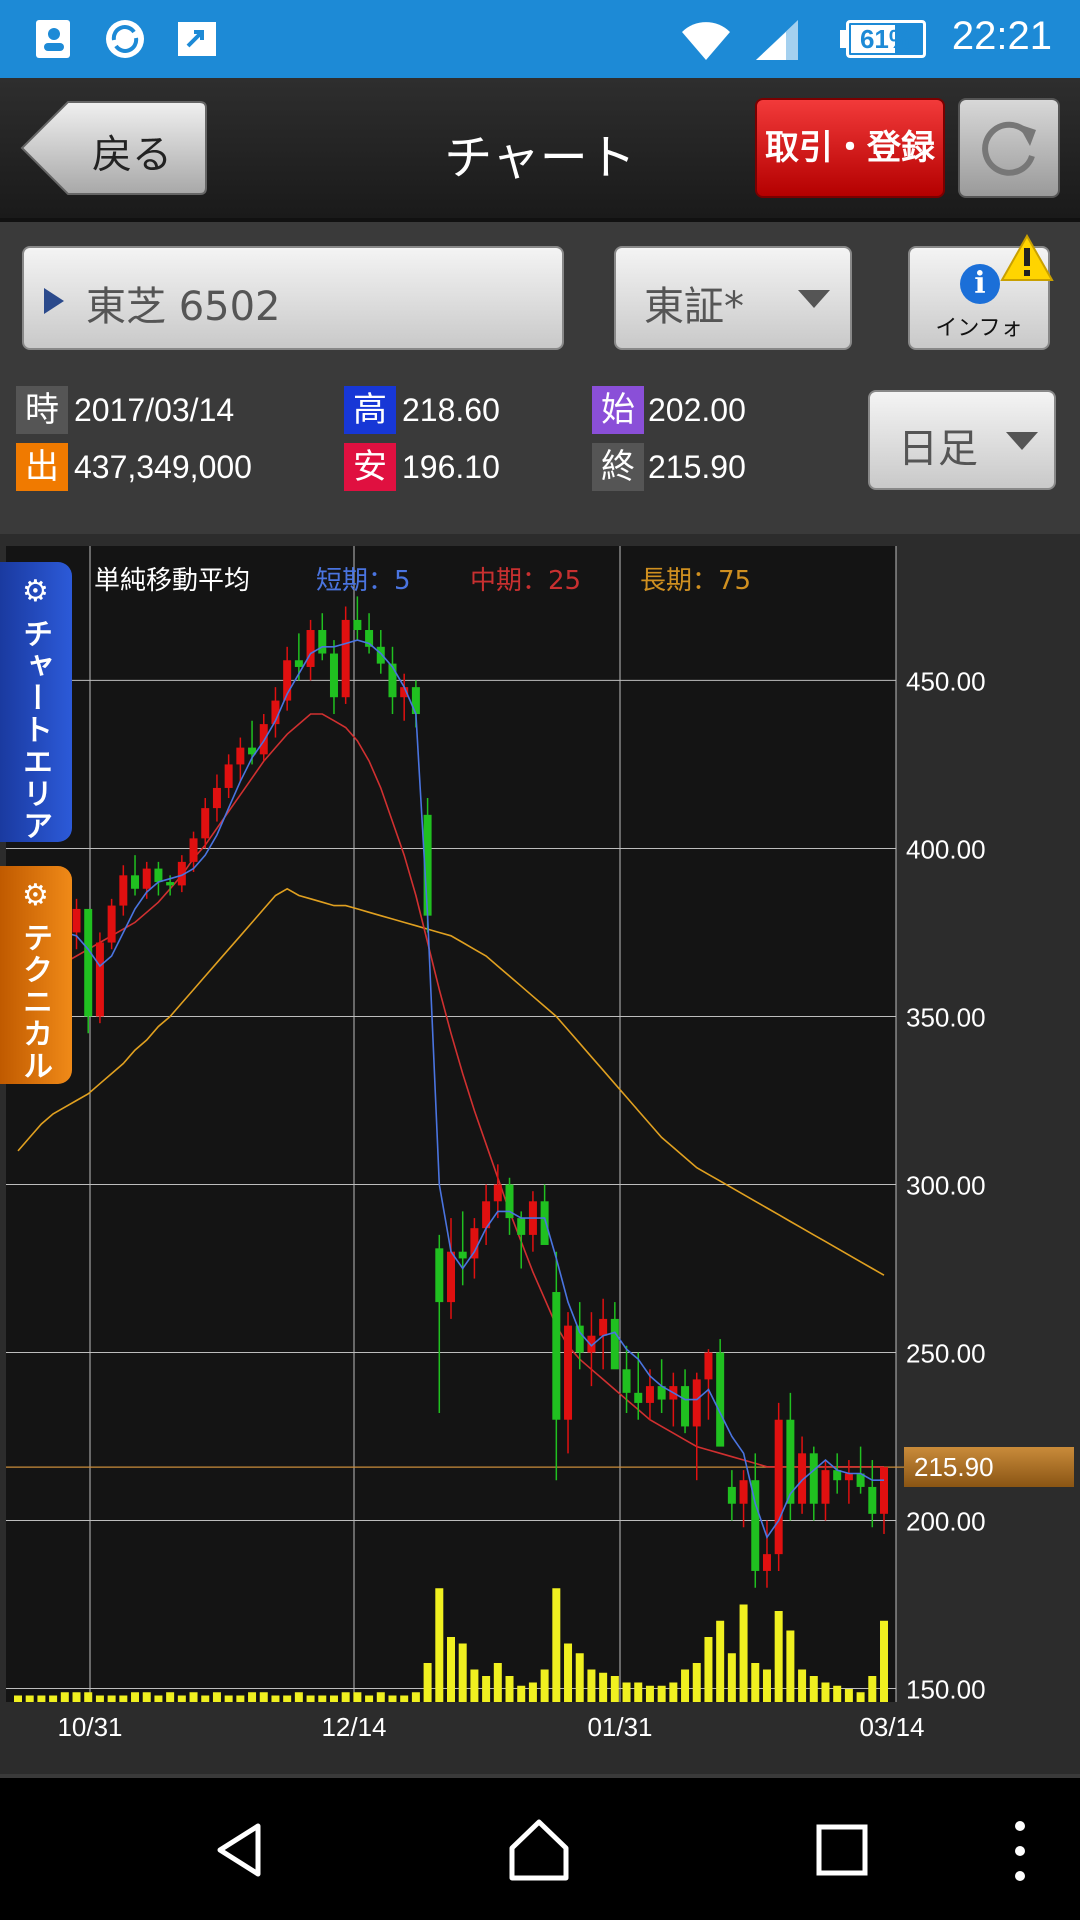 This screenshot has width=1080, height=1920. I want to click on trade-register-button: 取引・登録, so click(850, 148).